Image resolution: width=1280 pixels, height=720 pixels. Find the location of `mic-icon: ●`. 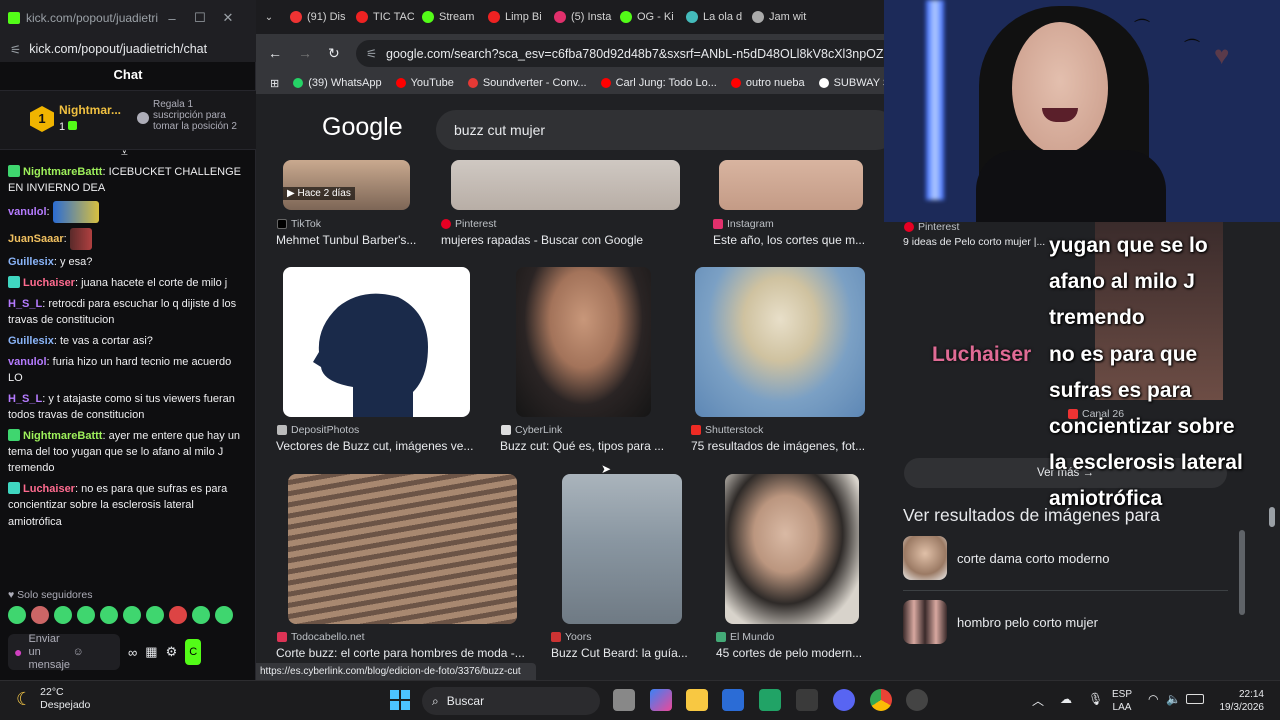

mic-icon: ● is located at coordinates (18, 652).